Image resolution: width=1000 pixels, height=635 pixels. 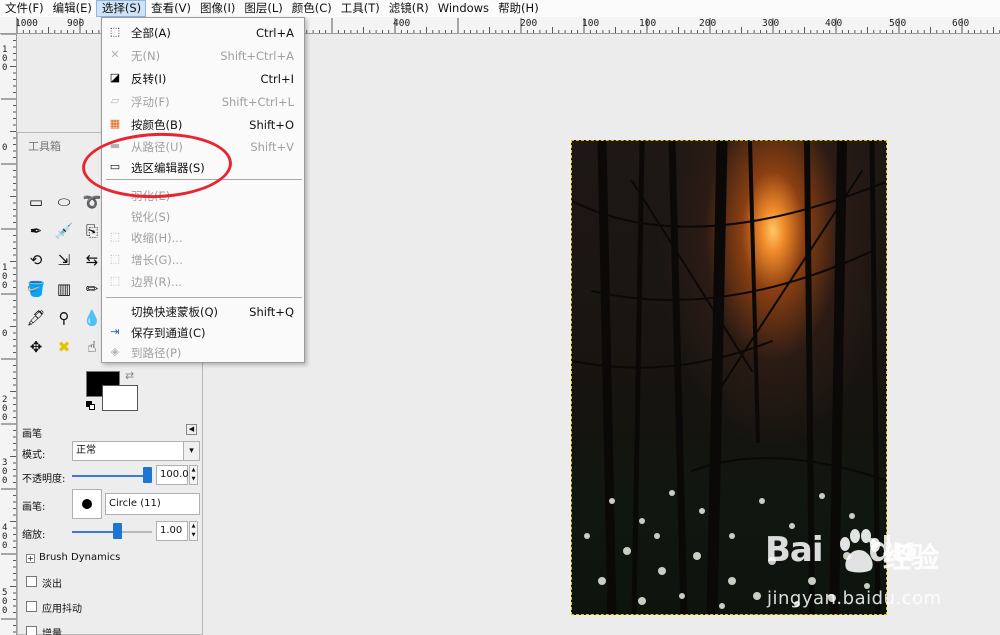 What do you see at coordinates (64, 260) in the screenshot?
I see `scale-tool-icon: ⇲` at bounding box center [64, 260].